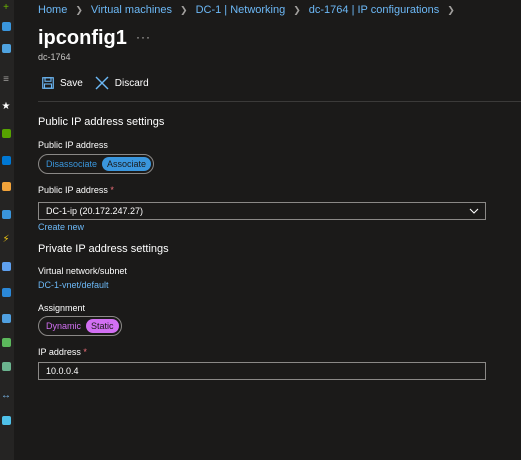 The width and height of the screenshot is (521, 460). Describe the element at coordinates (6, 292) in the screenshot. I see `cosmos-icon` at that location.